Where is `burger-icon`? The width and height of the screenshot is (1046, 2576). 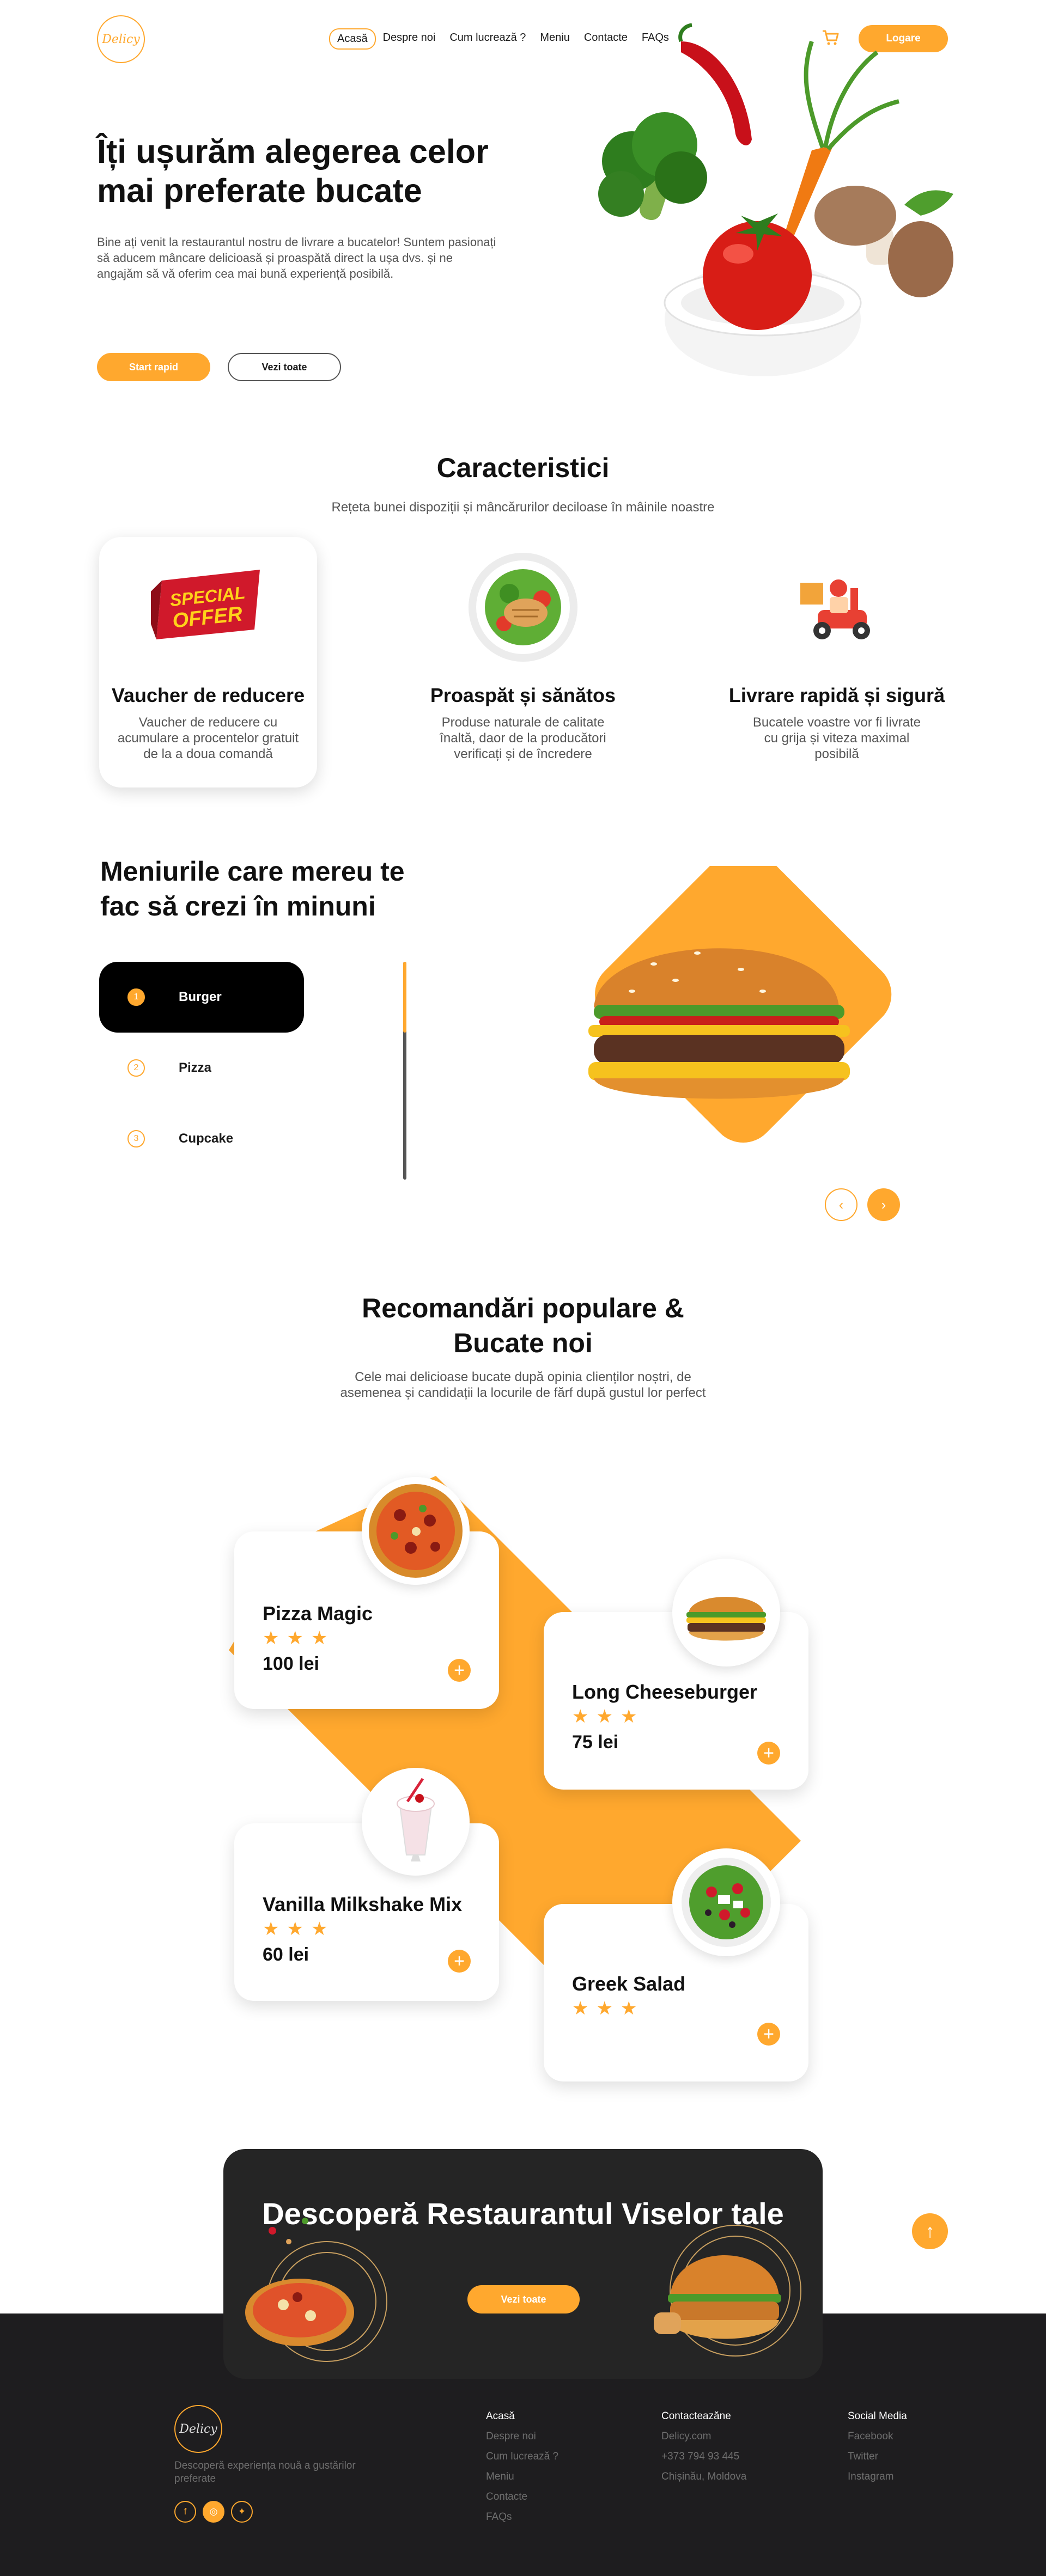
burger-icon is located at coordinates (726, 1619).